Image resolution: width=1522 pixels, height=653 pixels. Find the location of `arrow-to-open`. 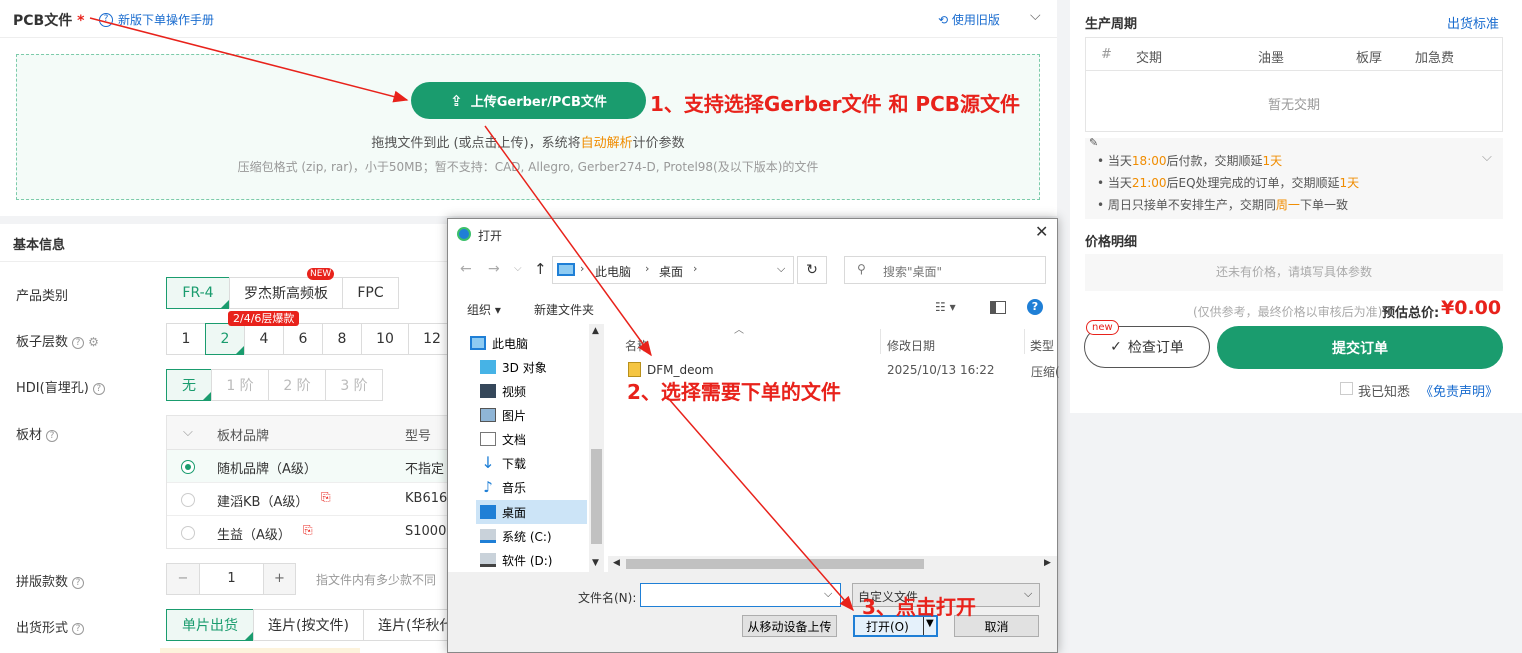

arrow-to-open is located at coordinates (760, 504).